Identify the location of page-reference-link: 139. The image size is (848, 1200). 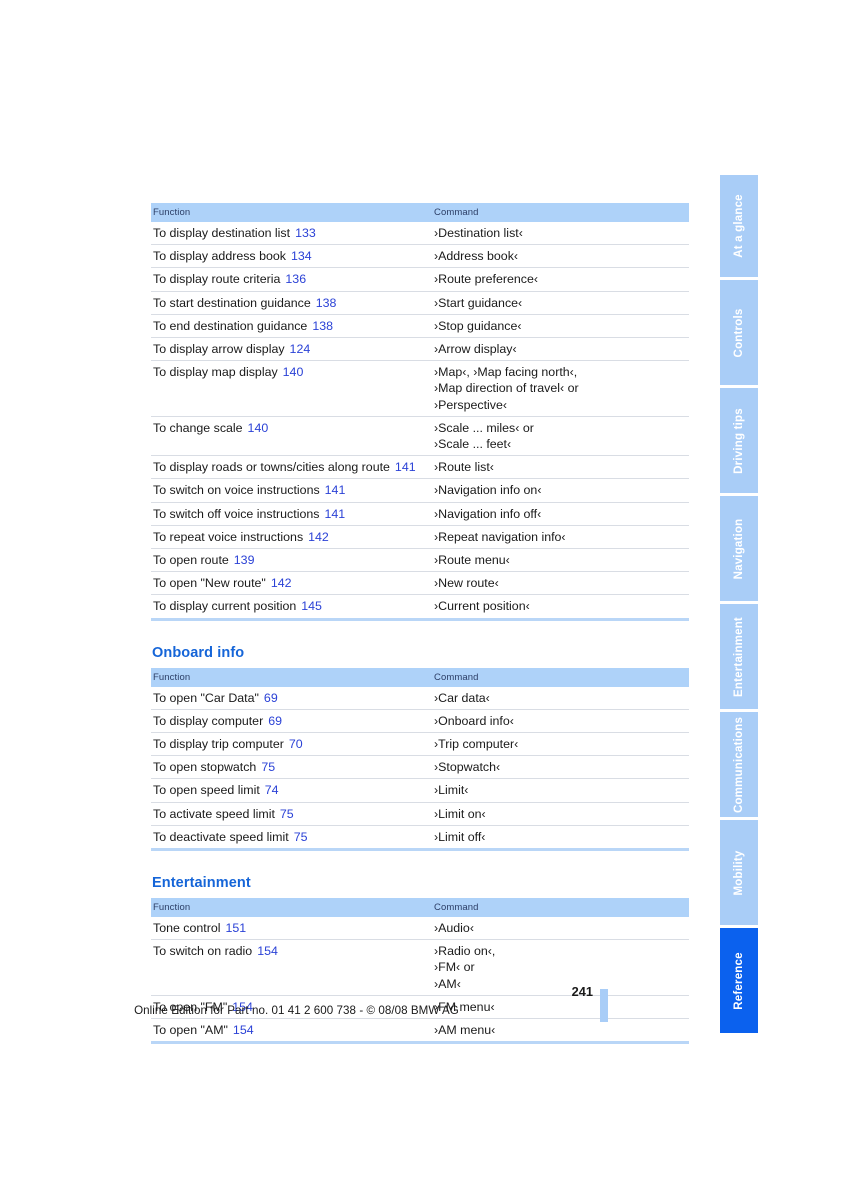
(242, 560).